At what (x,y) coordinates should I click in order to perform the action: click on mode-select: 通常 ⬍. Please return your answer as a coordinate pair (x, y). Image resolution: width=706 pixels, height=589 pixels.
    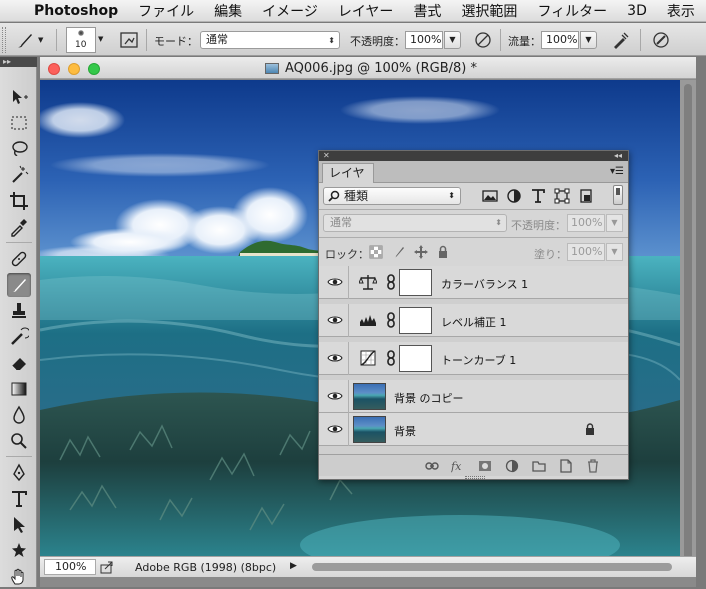
    Looking at the image, I should click on (270, 40).